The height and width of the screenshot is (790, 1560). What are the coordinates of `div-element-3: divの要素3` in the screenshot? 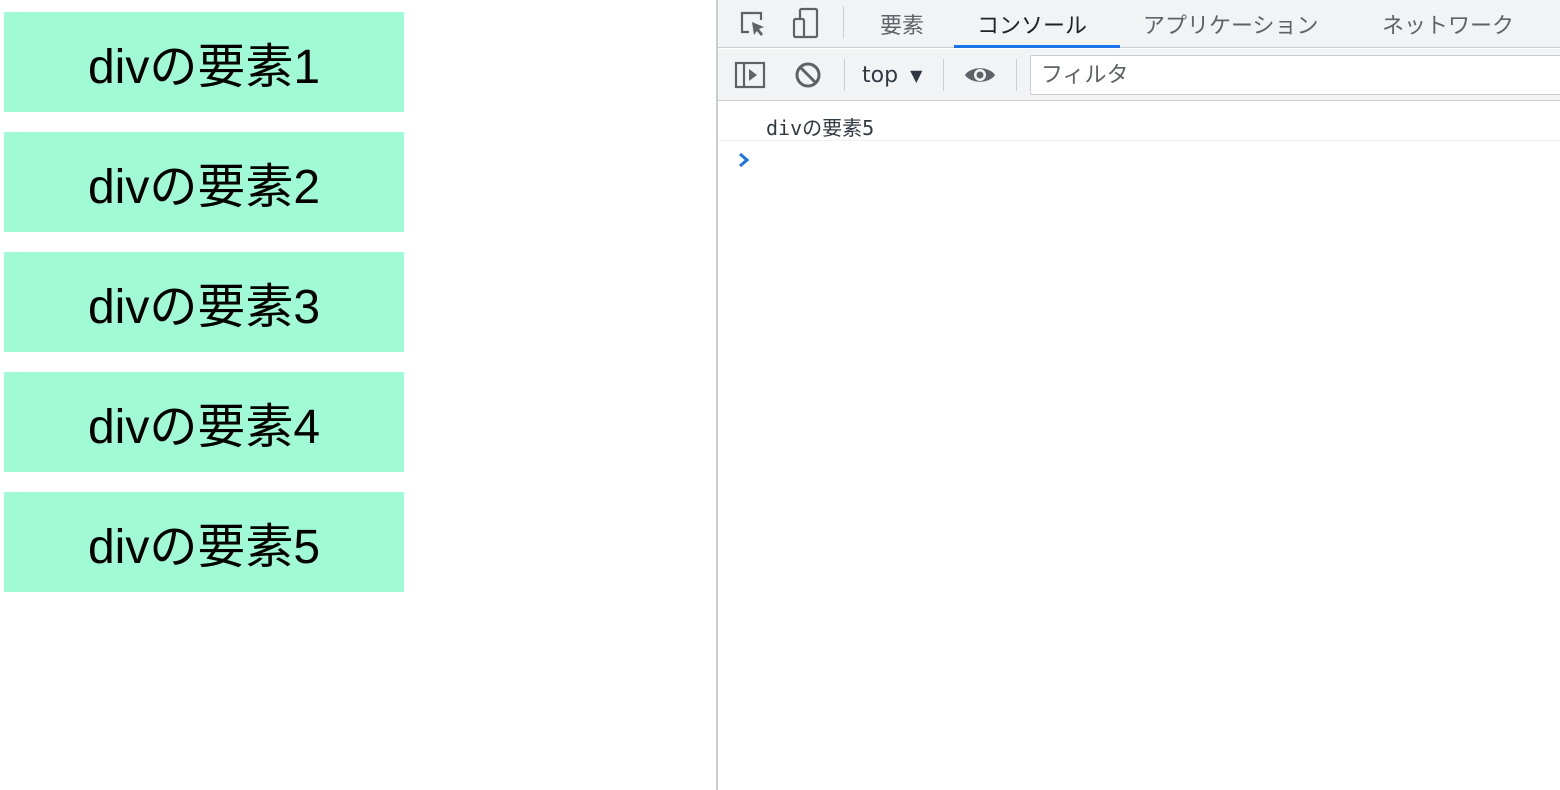 It's located at (204, 302).